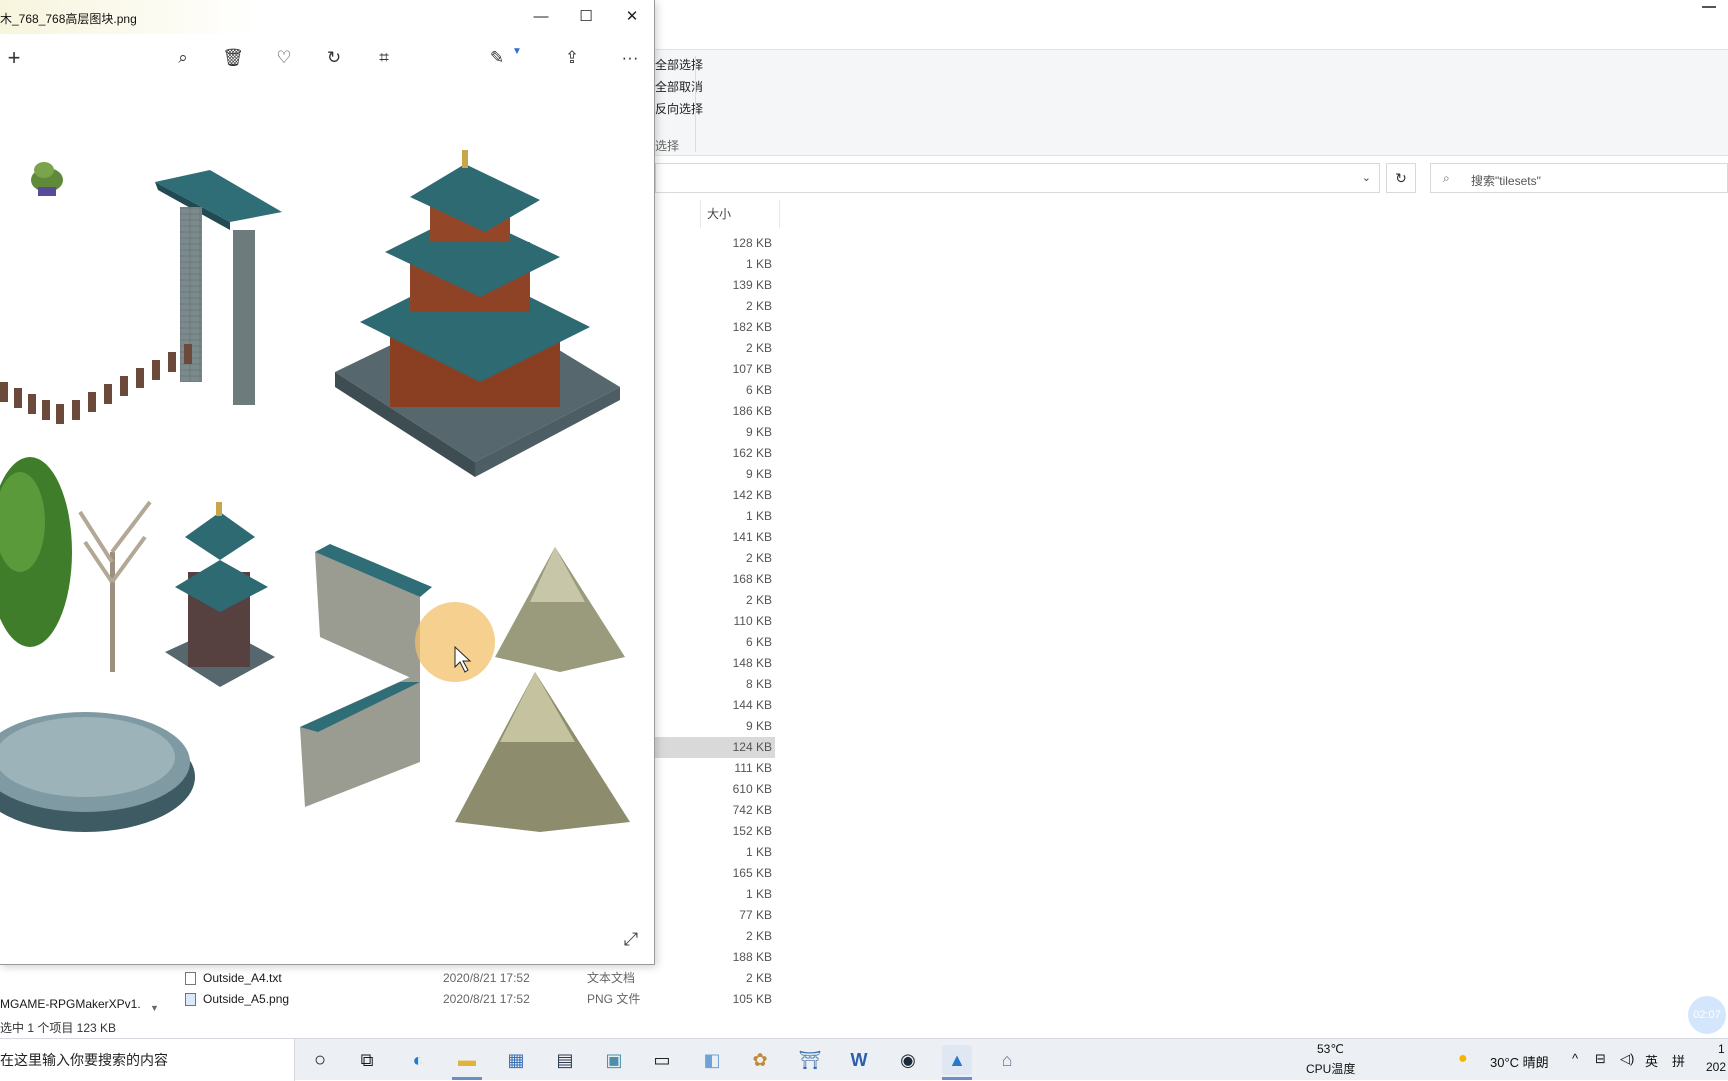 Image resolution: width=1728 pixels, height=1081 pixels. I want to click on file-size-cell: 144 KB, so click(715, 705).